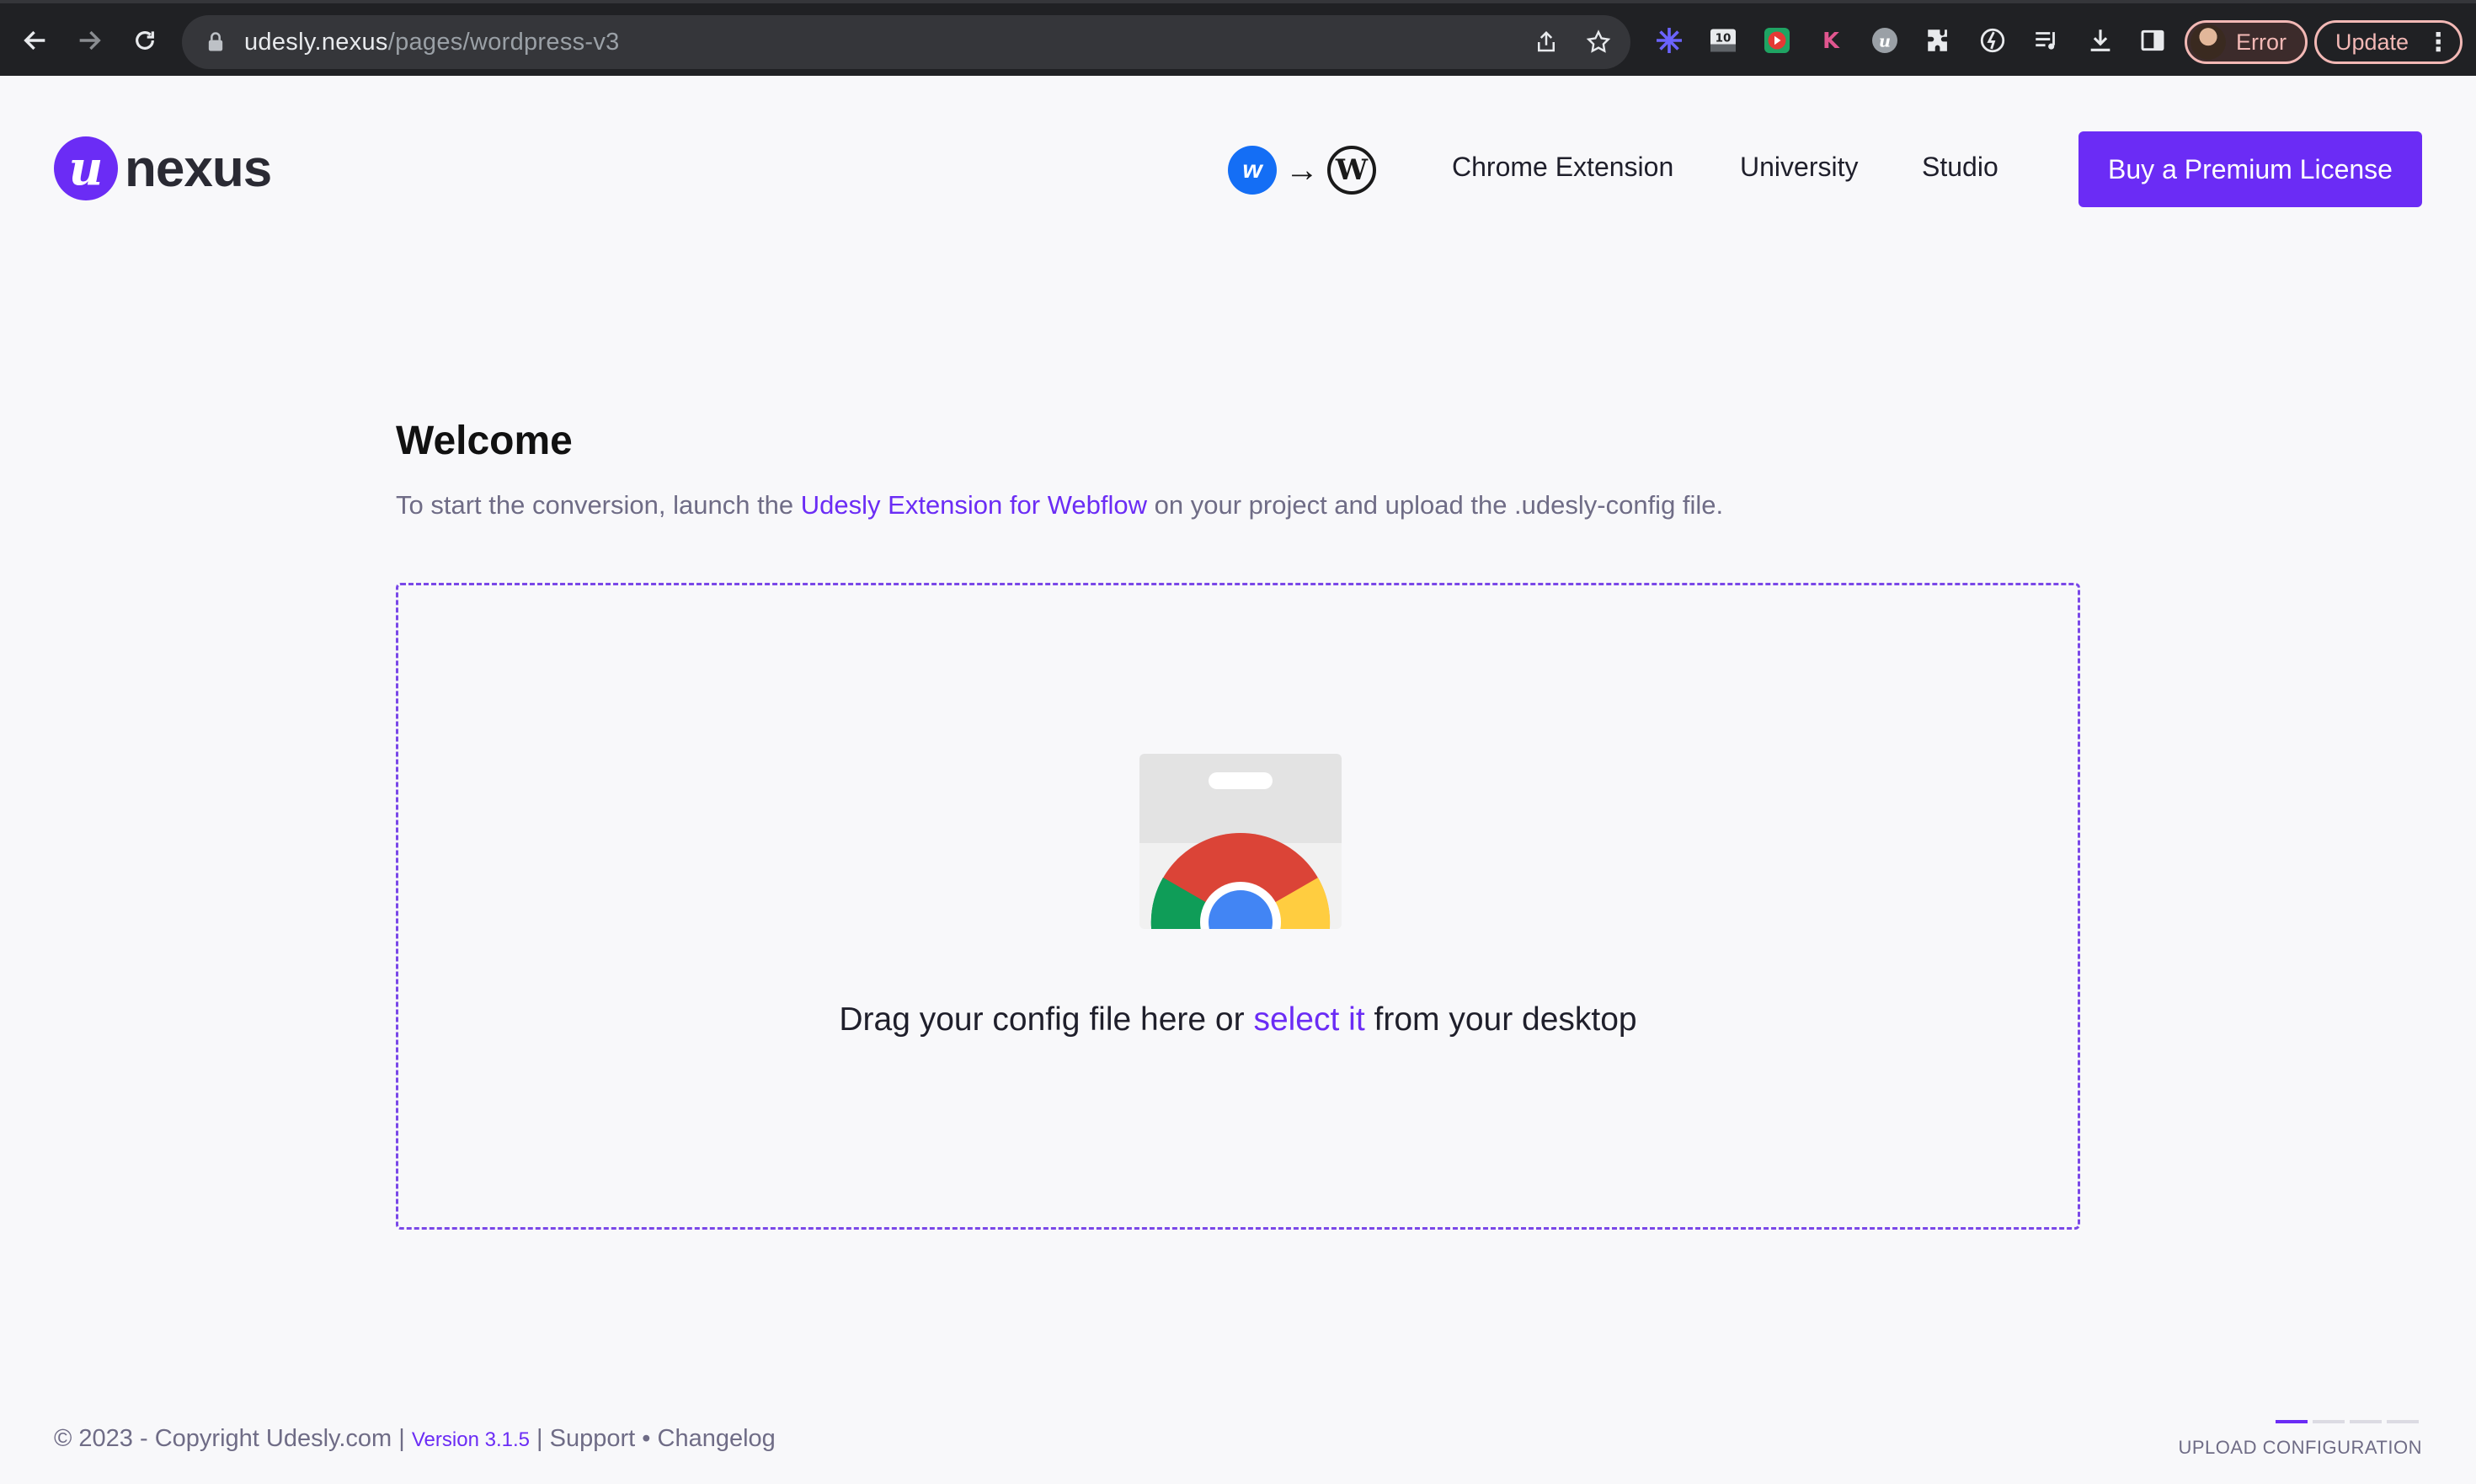  Describe the element at coordinates (974, 505) in the screenshot. I see `udesly-extension-link: Udesly Extension for Webflow` at that location.